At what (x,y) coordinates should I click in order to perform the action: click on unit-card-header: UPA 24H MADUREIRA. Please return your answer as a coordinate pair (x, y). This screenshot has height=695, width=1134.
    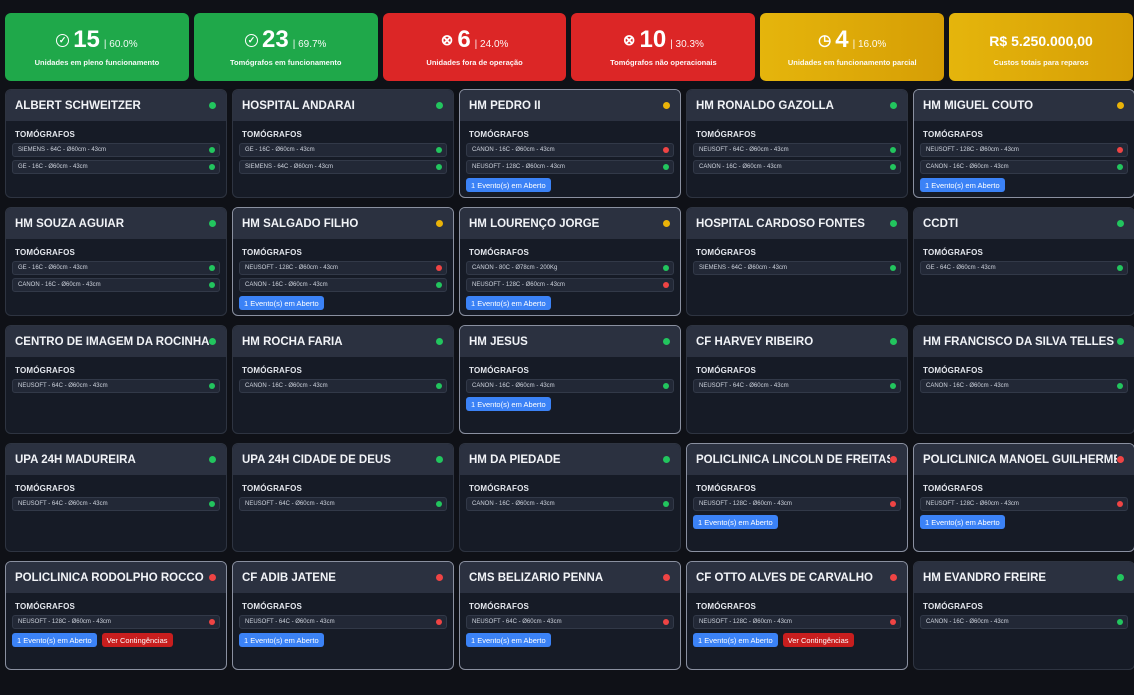
    Looking at the image, I should click on (116, 459).